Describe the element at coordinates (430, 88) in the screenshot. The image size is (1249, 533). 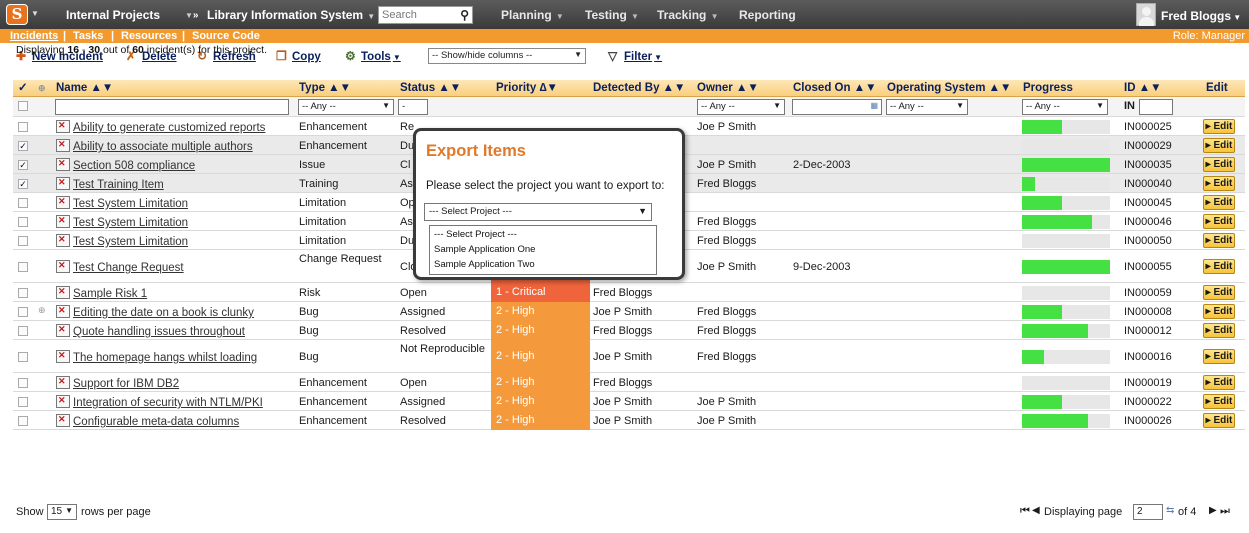
I see `column-header-status: Status ▲▼` at that location.